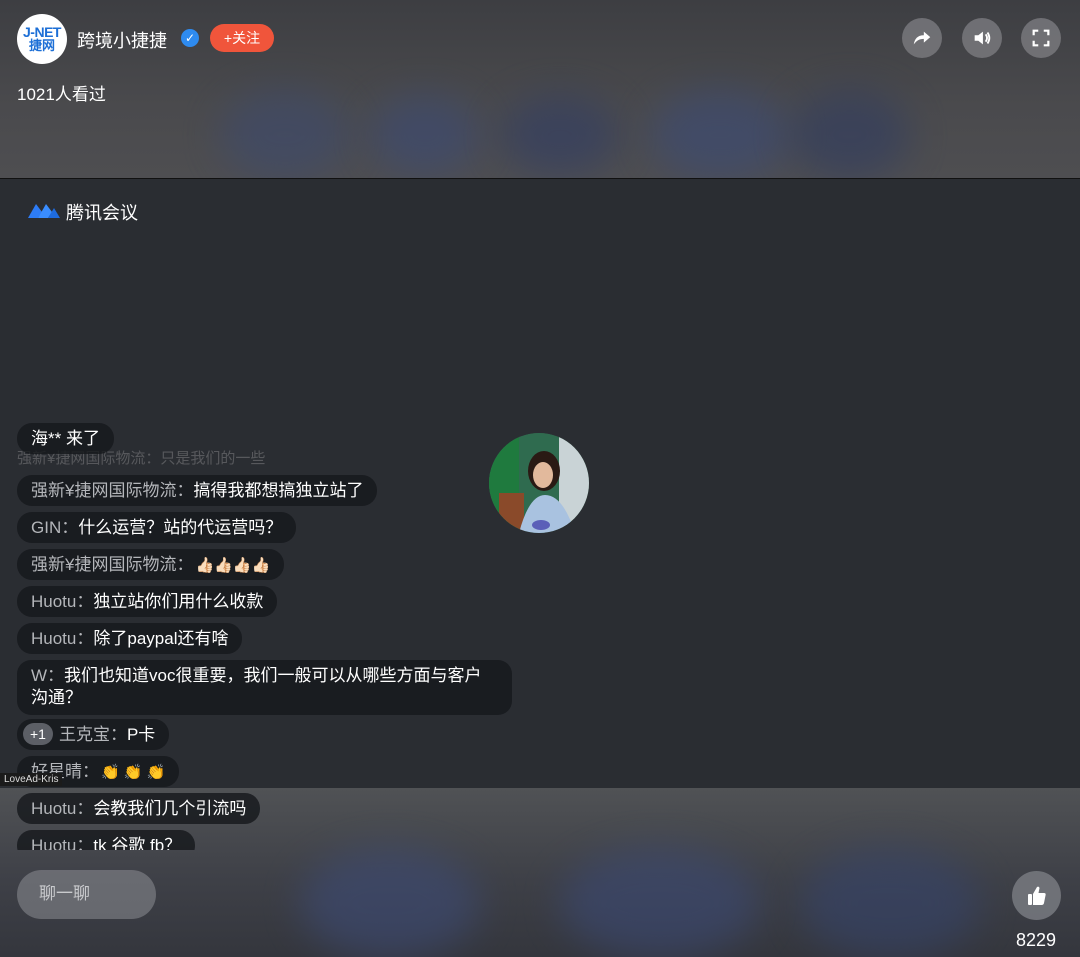  I want to click on host-avatar: J-NET 捷网, so click(42, 39).